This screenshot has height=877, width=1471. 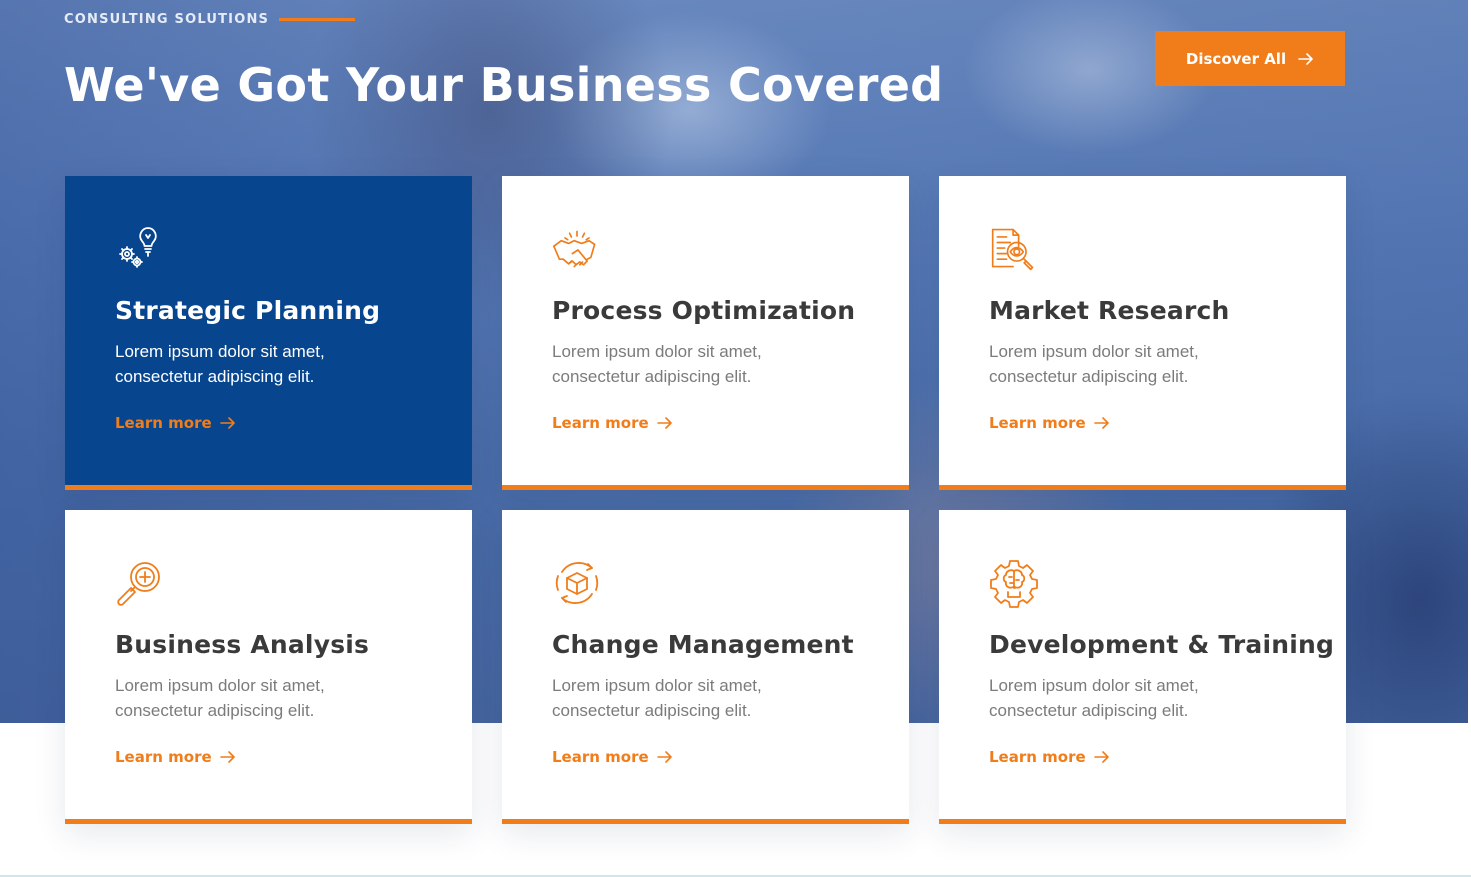 I want to click on card-title: Business Analysis, so click(x=242, y=644).